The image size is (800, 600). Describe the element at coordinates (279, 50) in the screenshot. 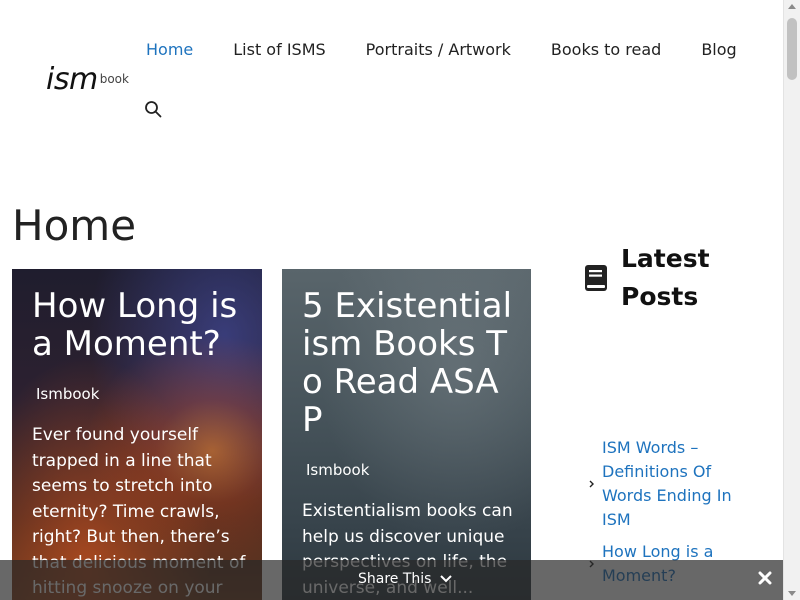

I see `nav-item-list-of-isms: List of ISMS` at that location.